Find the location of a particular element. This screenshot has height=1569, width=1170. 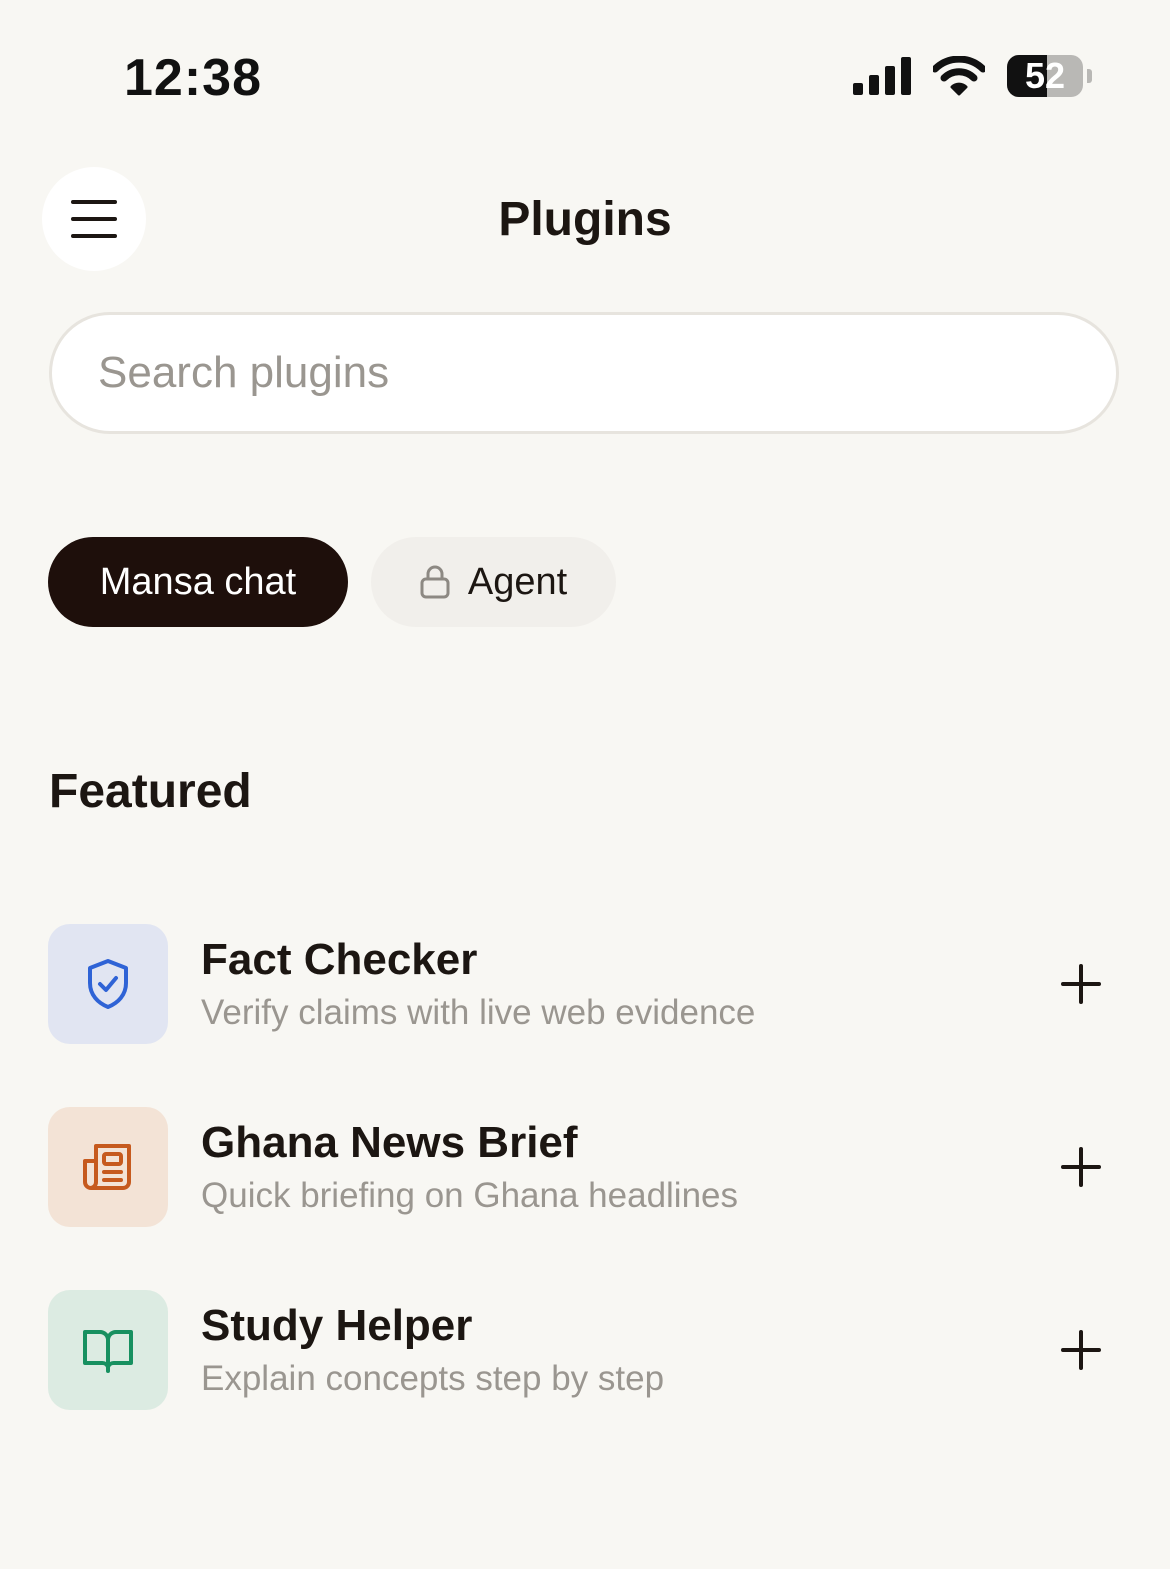

tab-label: Agent is located at coordinates (517, 581).